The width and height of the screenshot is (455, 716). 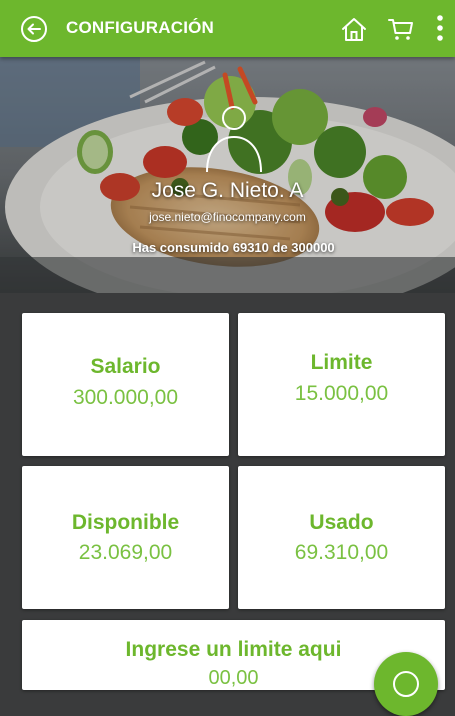 What do you see at coordinates (341, 362) in the screenshot?
I see `limit-label: Limite` at bounding box center [341, 362].